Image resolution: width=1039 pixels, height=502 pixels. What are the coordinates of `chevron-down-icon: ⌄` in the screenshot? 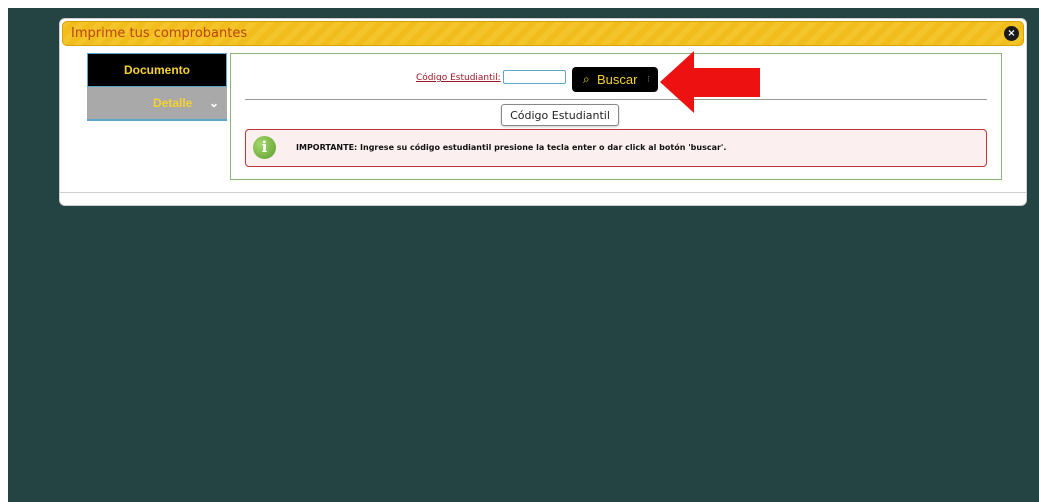 It's located at (213, 103).